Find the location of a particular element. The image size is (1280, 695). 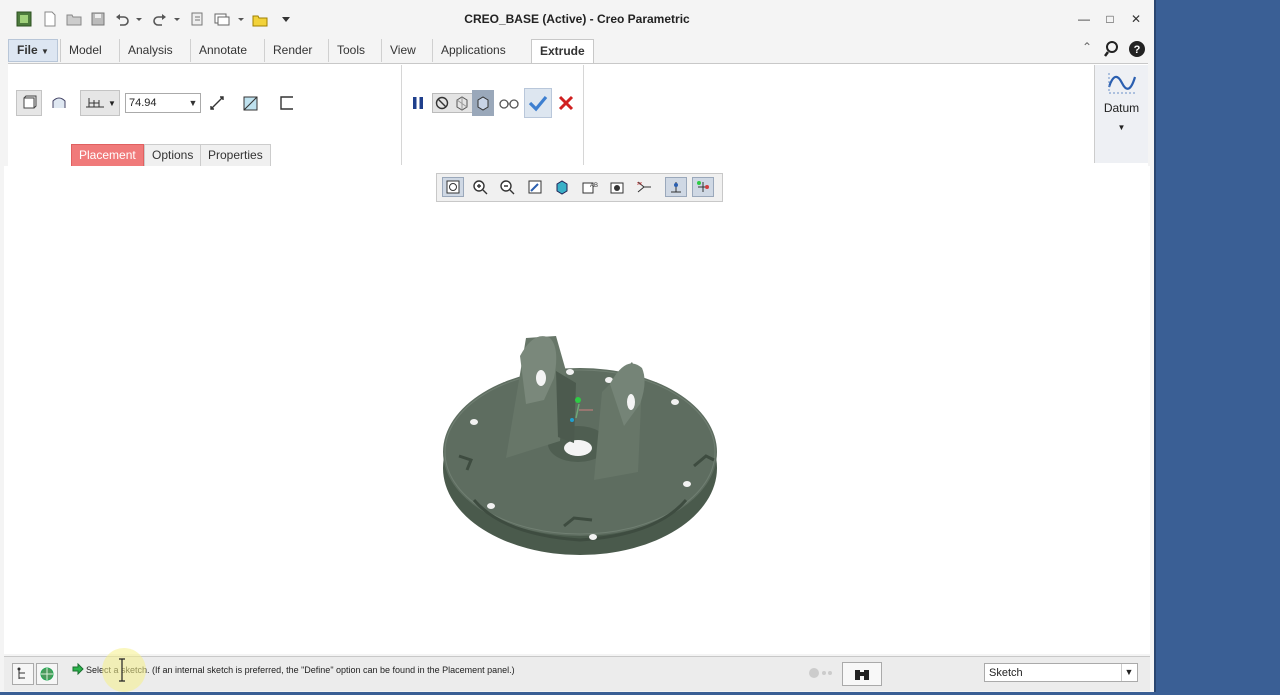

no-preview-button is located at coordinates (442, 103).